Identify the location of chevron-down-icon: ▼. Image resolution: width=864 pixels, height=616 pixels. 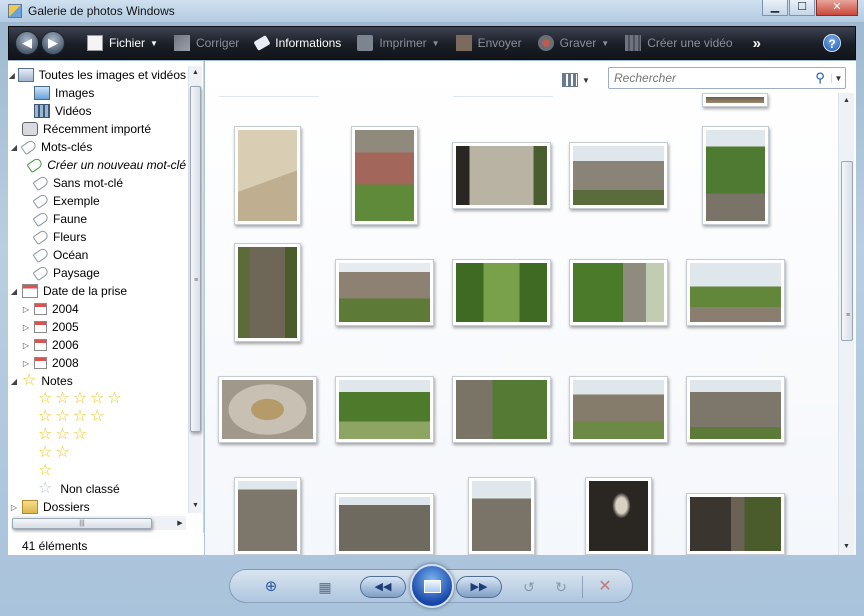
(838, 78).